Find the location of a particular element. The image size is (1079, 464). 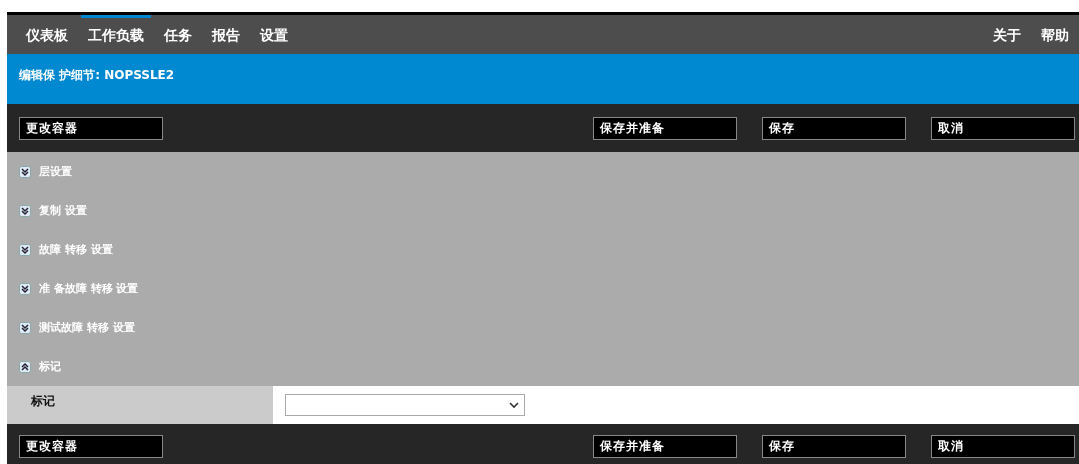

nav-link: 帮助 is located at coordinates (1055, 34).